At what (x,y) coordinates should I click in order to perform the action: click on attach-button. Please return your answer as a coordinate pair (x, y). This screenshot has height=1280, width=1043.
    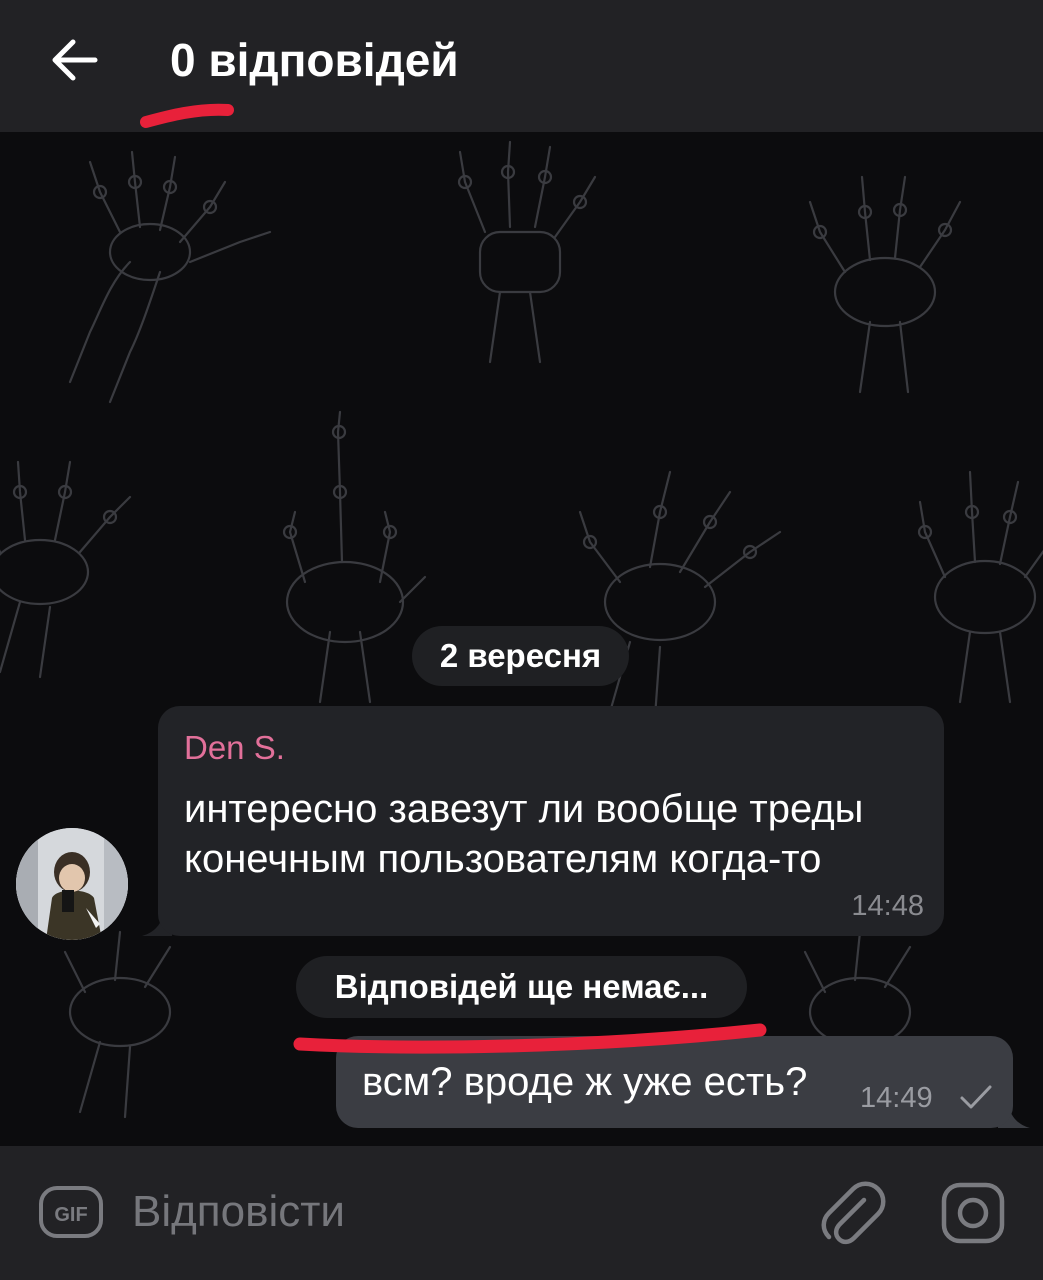
    Looking at the image, I should click on (853, 1213).